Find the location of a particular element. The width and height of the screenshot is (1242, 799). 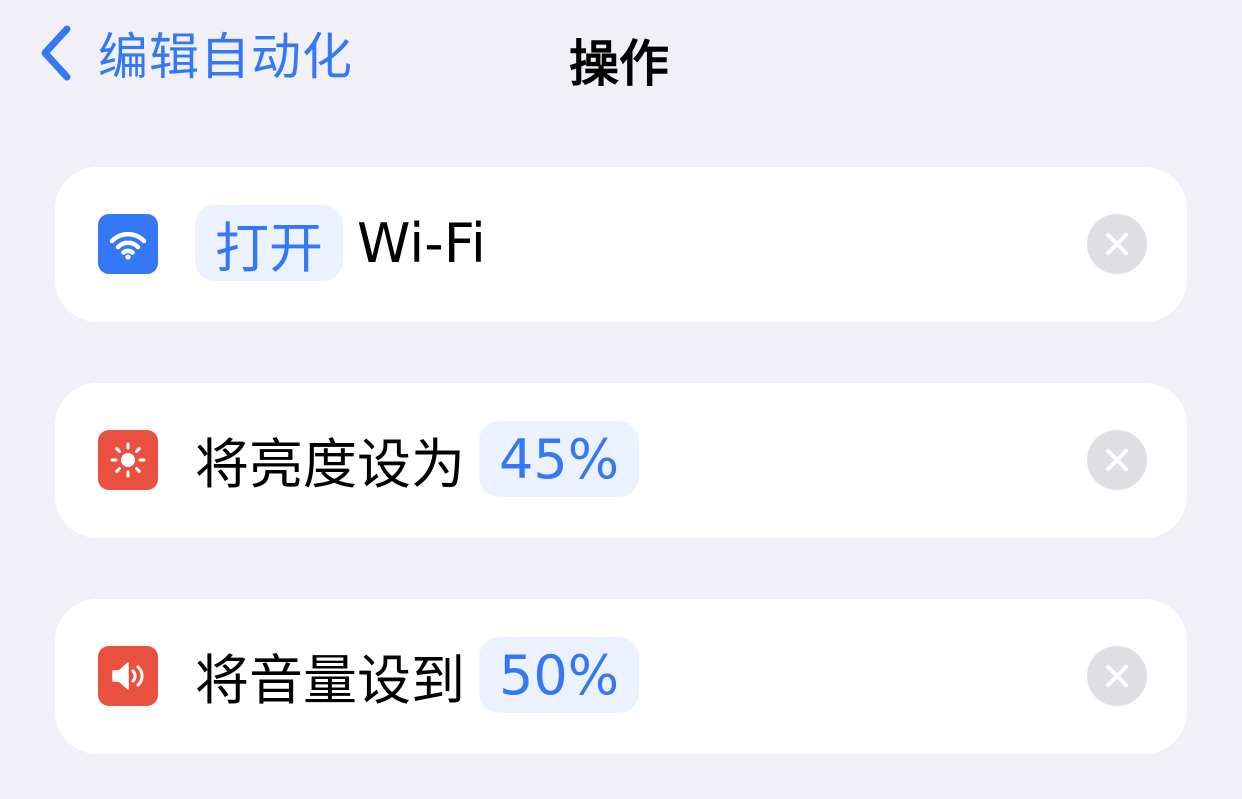

page-title: 操作 is located at coordinates (619, 64).